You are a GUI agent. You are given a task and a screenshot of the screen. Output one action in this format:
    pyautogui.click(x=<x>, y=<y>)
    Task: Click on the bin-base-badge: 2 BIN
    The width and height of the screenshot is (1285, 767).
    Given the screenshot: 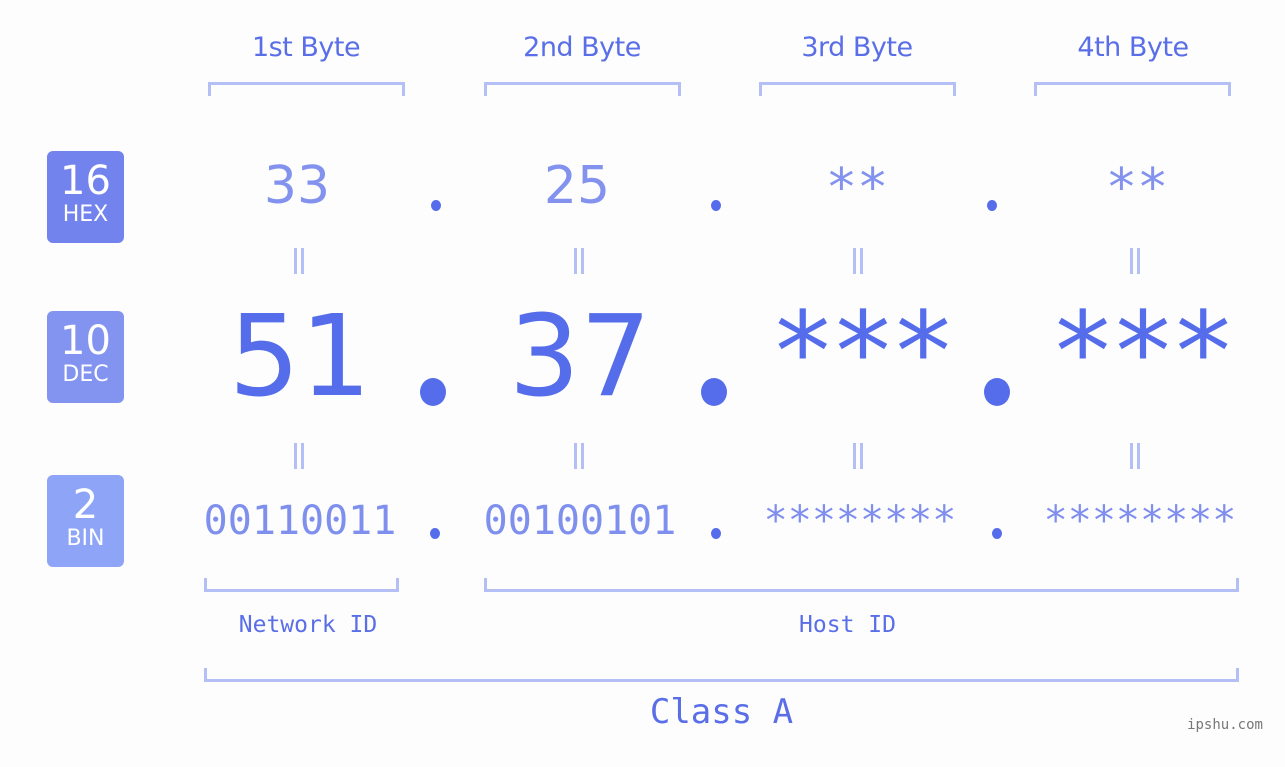 What is the action you would take?
    pyautogui.click(x=85, y=521)
    